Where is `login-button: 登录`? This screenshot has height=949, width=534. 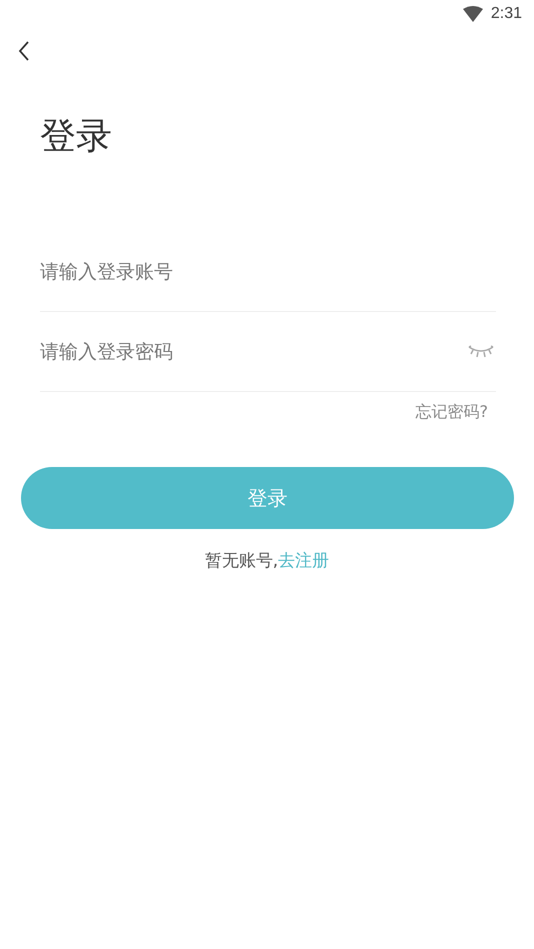
login-button: 登录 is located at coordinates (267, 498).